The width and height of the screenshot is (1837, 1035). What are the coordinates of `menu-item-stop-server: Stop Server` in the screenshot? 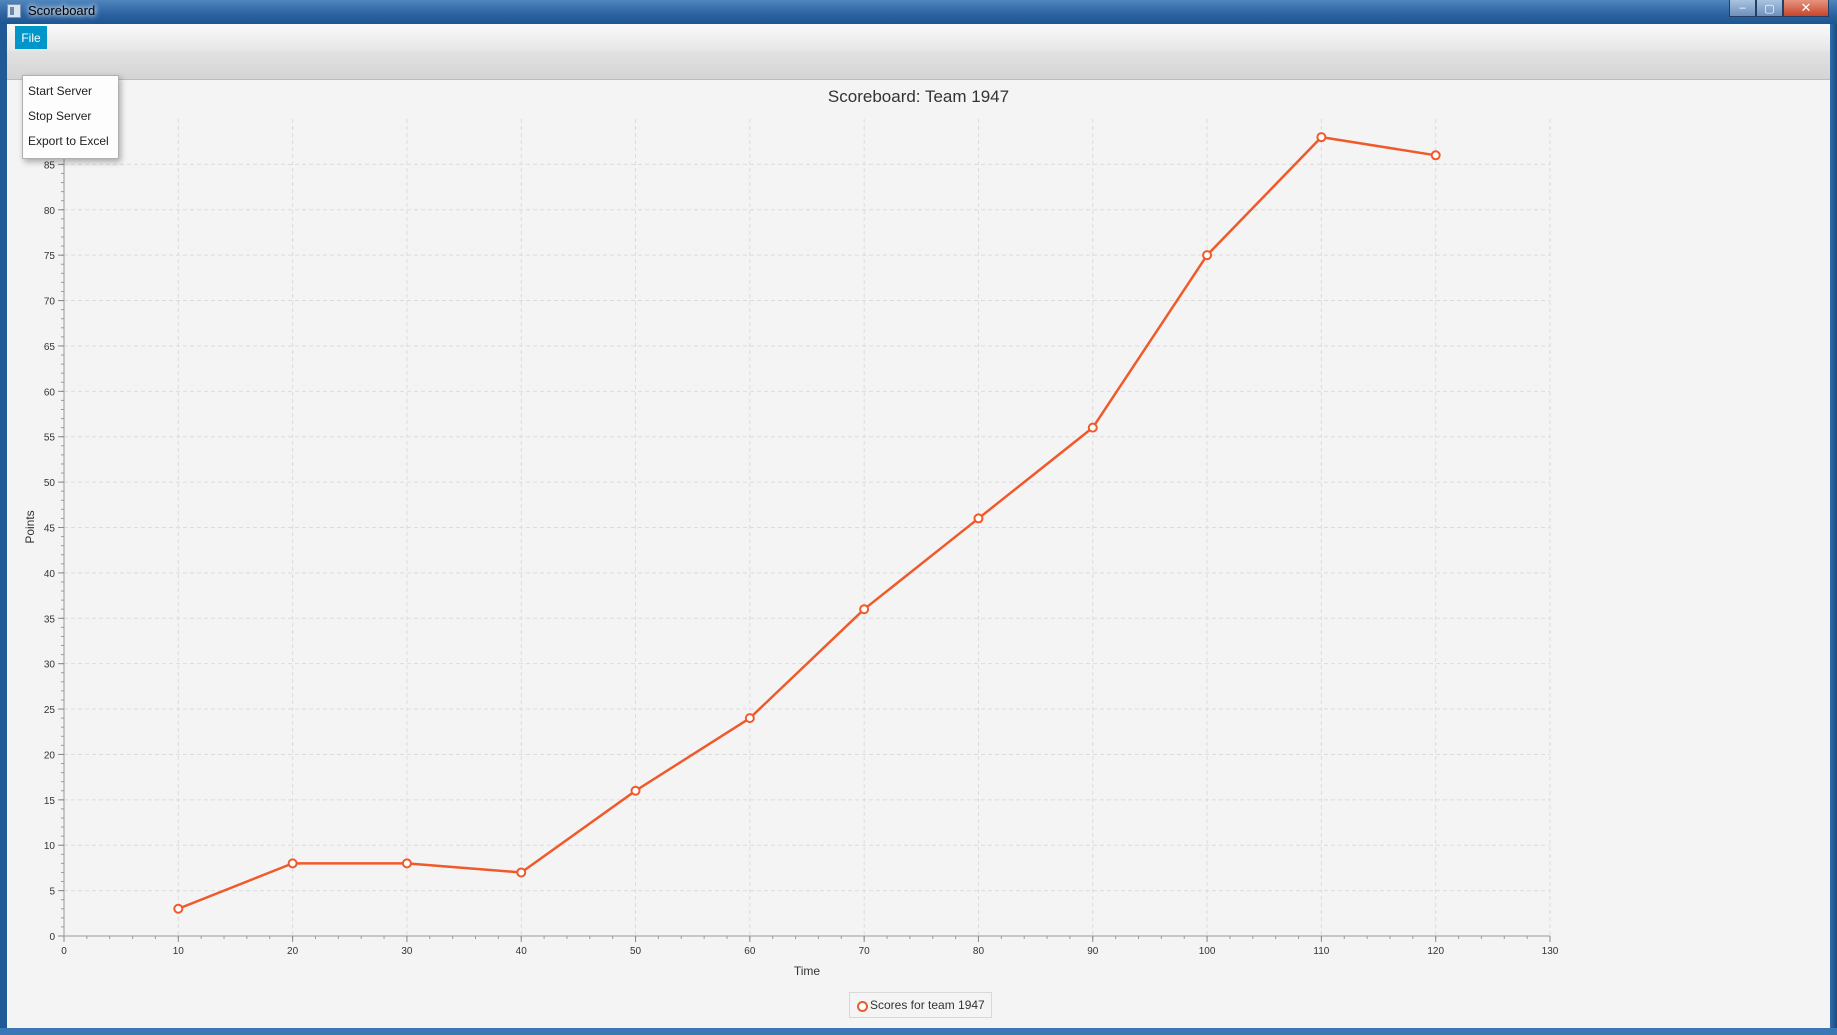 It's located at (59, 116).